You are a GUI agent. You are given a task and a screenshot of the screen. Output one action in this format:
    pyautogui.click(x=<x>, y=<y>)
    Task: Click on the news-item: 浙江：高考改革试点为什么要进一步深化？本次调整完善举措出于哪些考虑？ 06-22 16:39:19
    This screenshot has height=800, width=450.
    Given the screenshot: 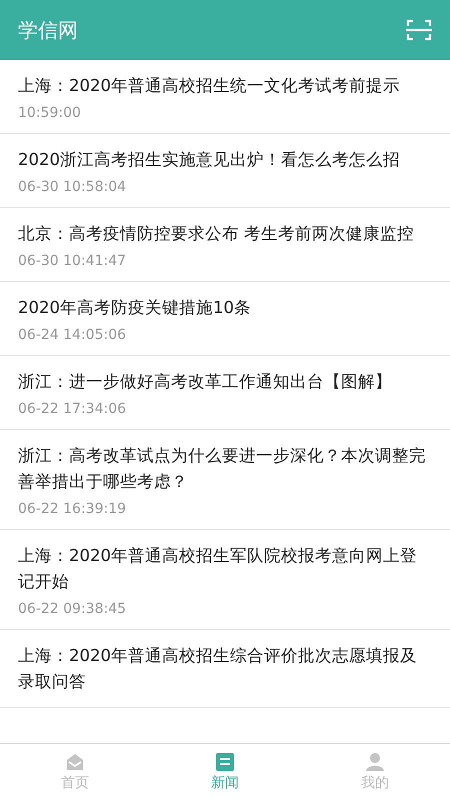 What is the action you would take?
    pyautogui.click(x=225, y=480)
    